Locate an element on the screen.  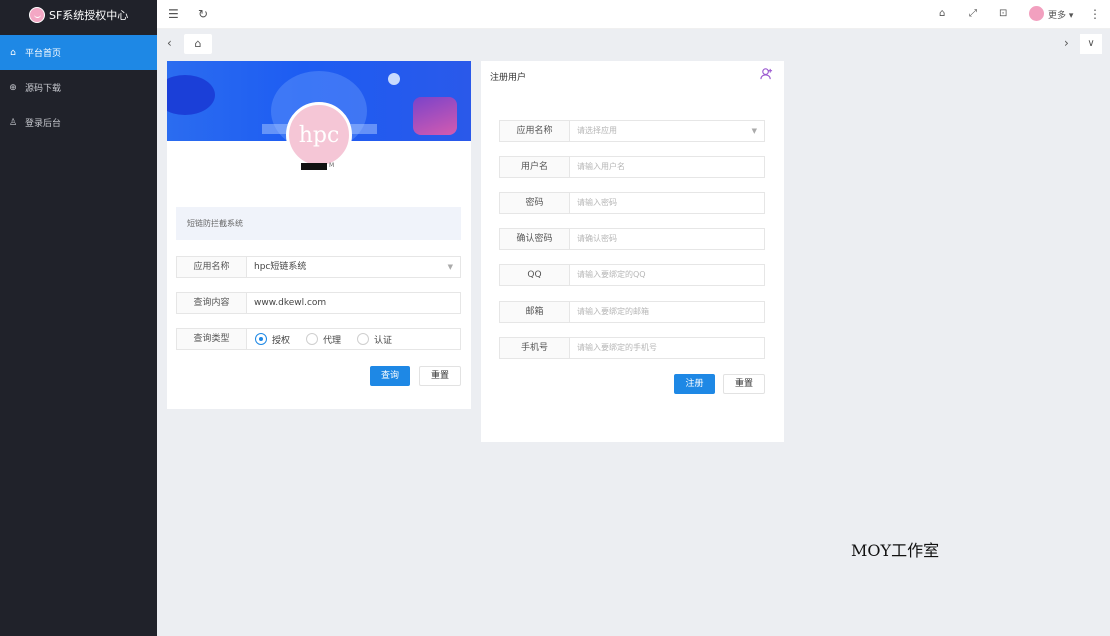
sidebar-item-label: 登录后台 is located at coordinates (43, 124).